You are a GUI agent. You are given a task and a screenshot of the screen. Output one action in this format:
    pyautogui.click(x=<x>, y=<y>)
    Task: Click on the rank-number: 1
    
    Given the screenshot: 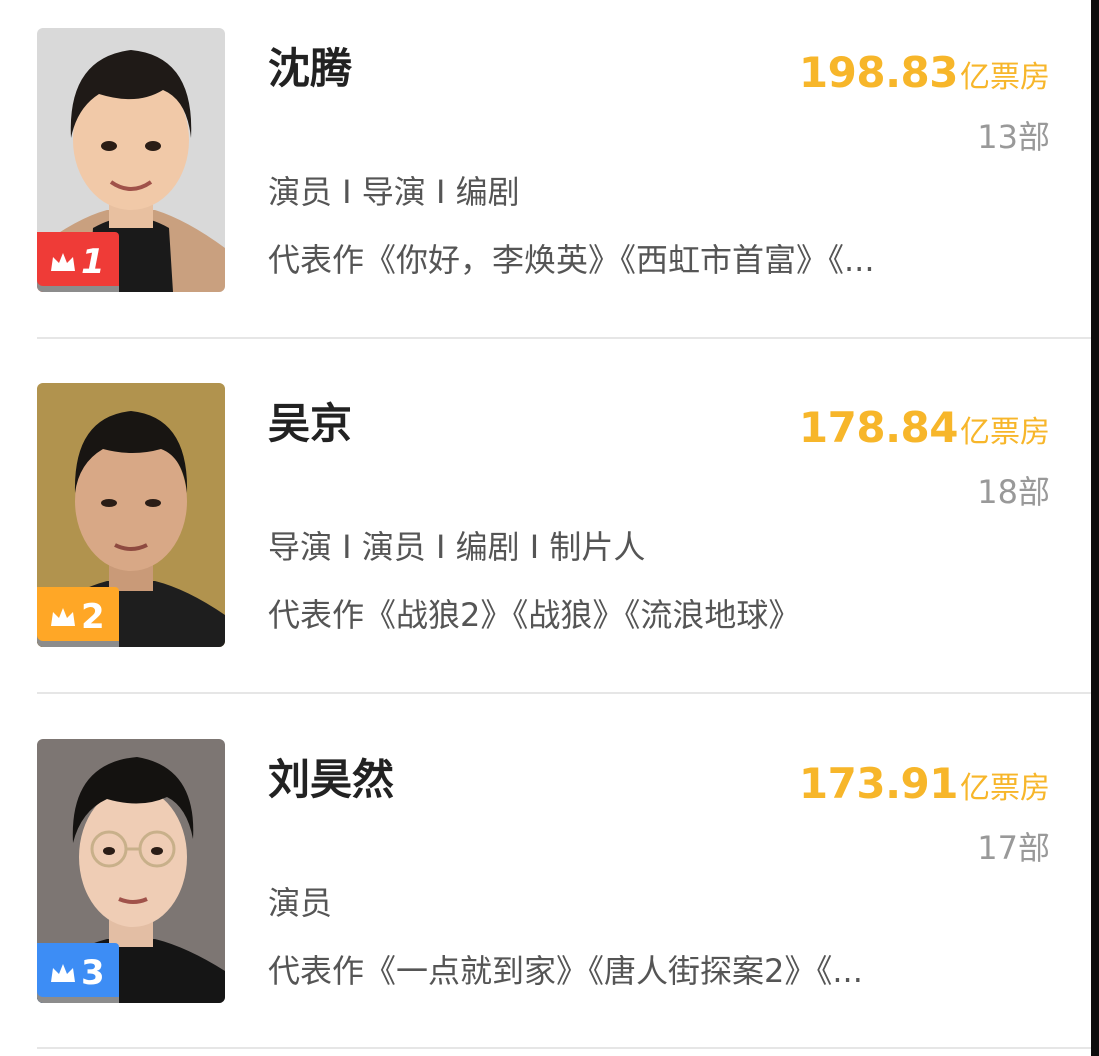 What is the action you would take?
    pyautogui.click(x=93, y=262)
    